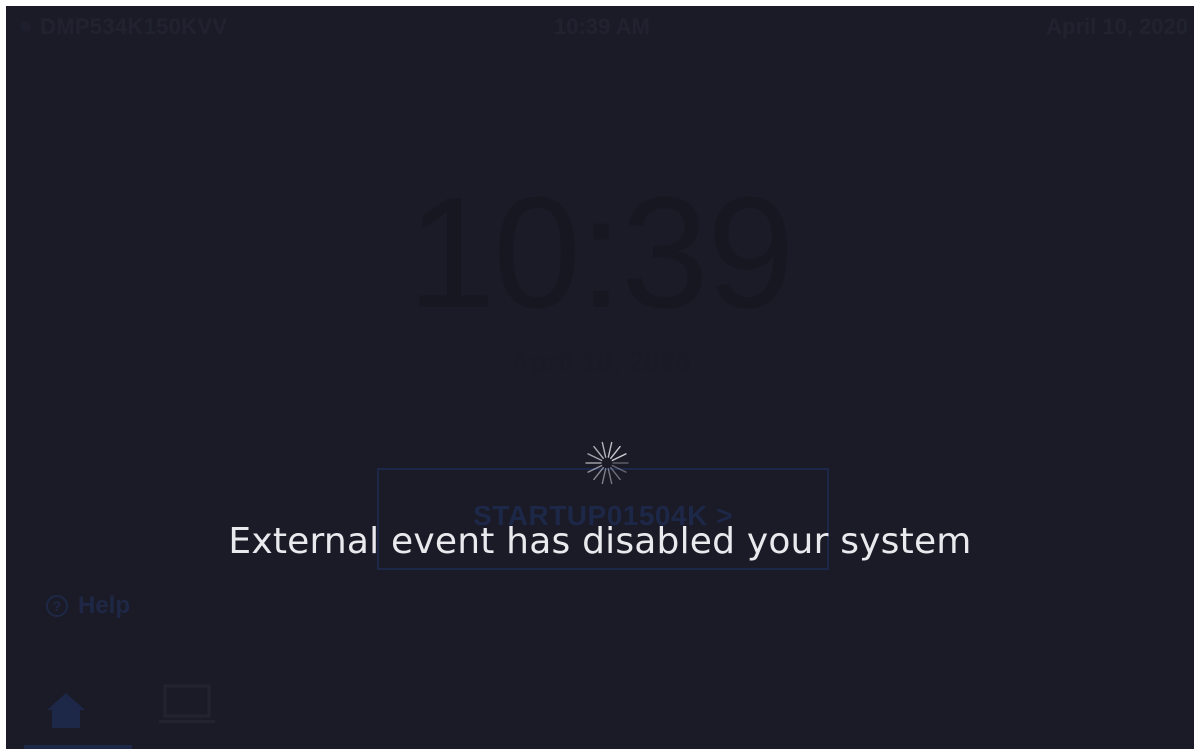  I want to click on loading-spinner-icon, so click(607, 463).